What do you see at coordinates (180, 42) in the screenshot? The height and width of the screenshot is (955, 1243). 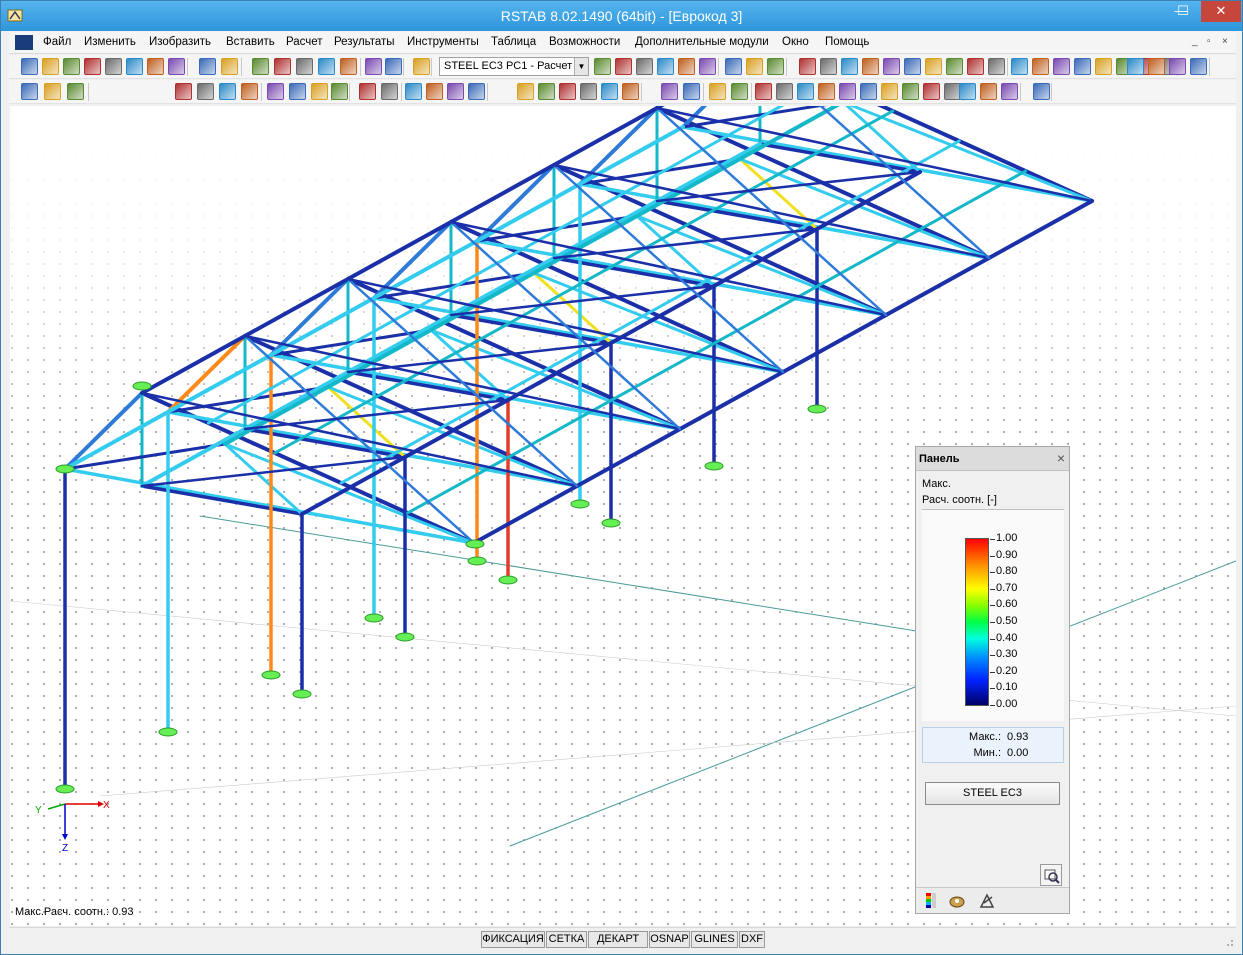 I see `menu-view: Изобразить` at bounding box center [180, 42].